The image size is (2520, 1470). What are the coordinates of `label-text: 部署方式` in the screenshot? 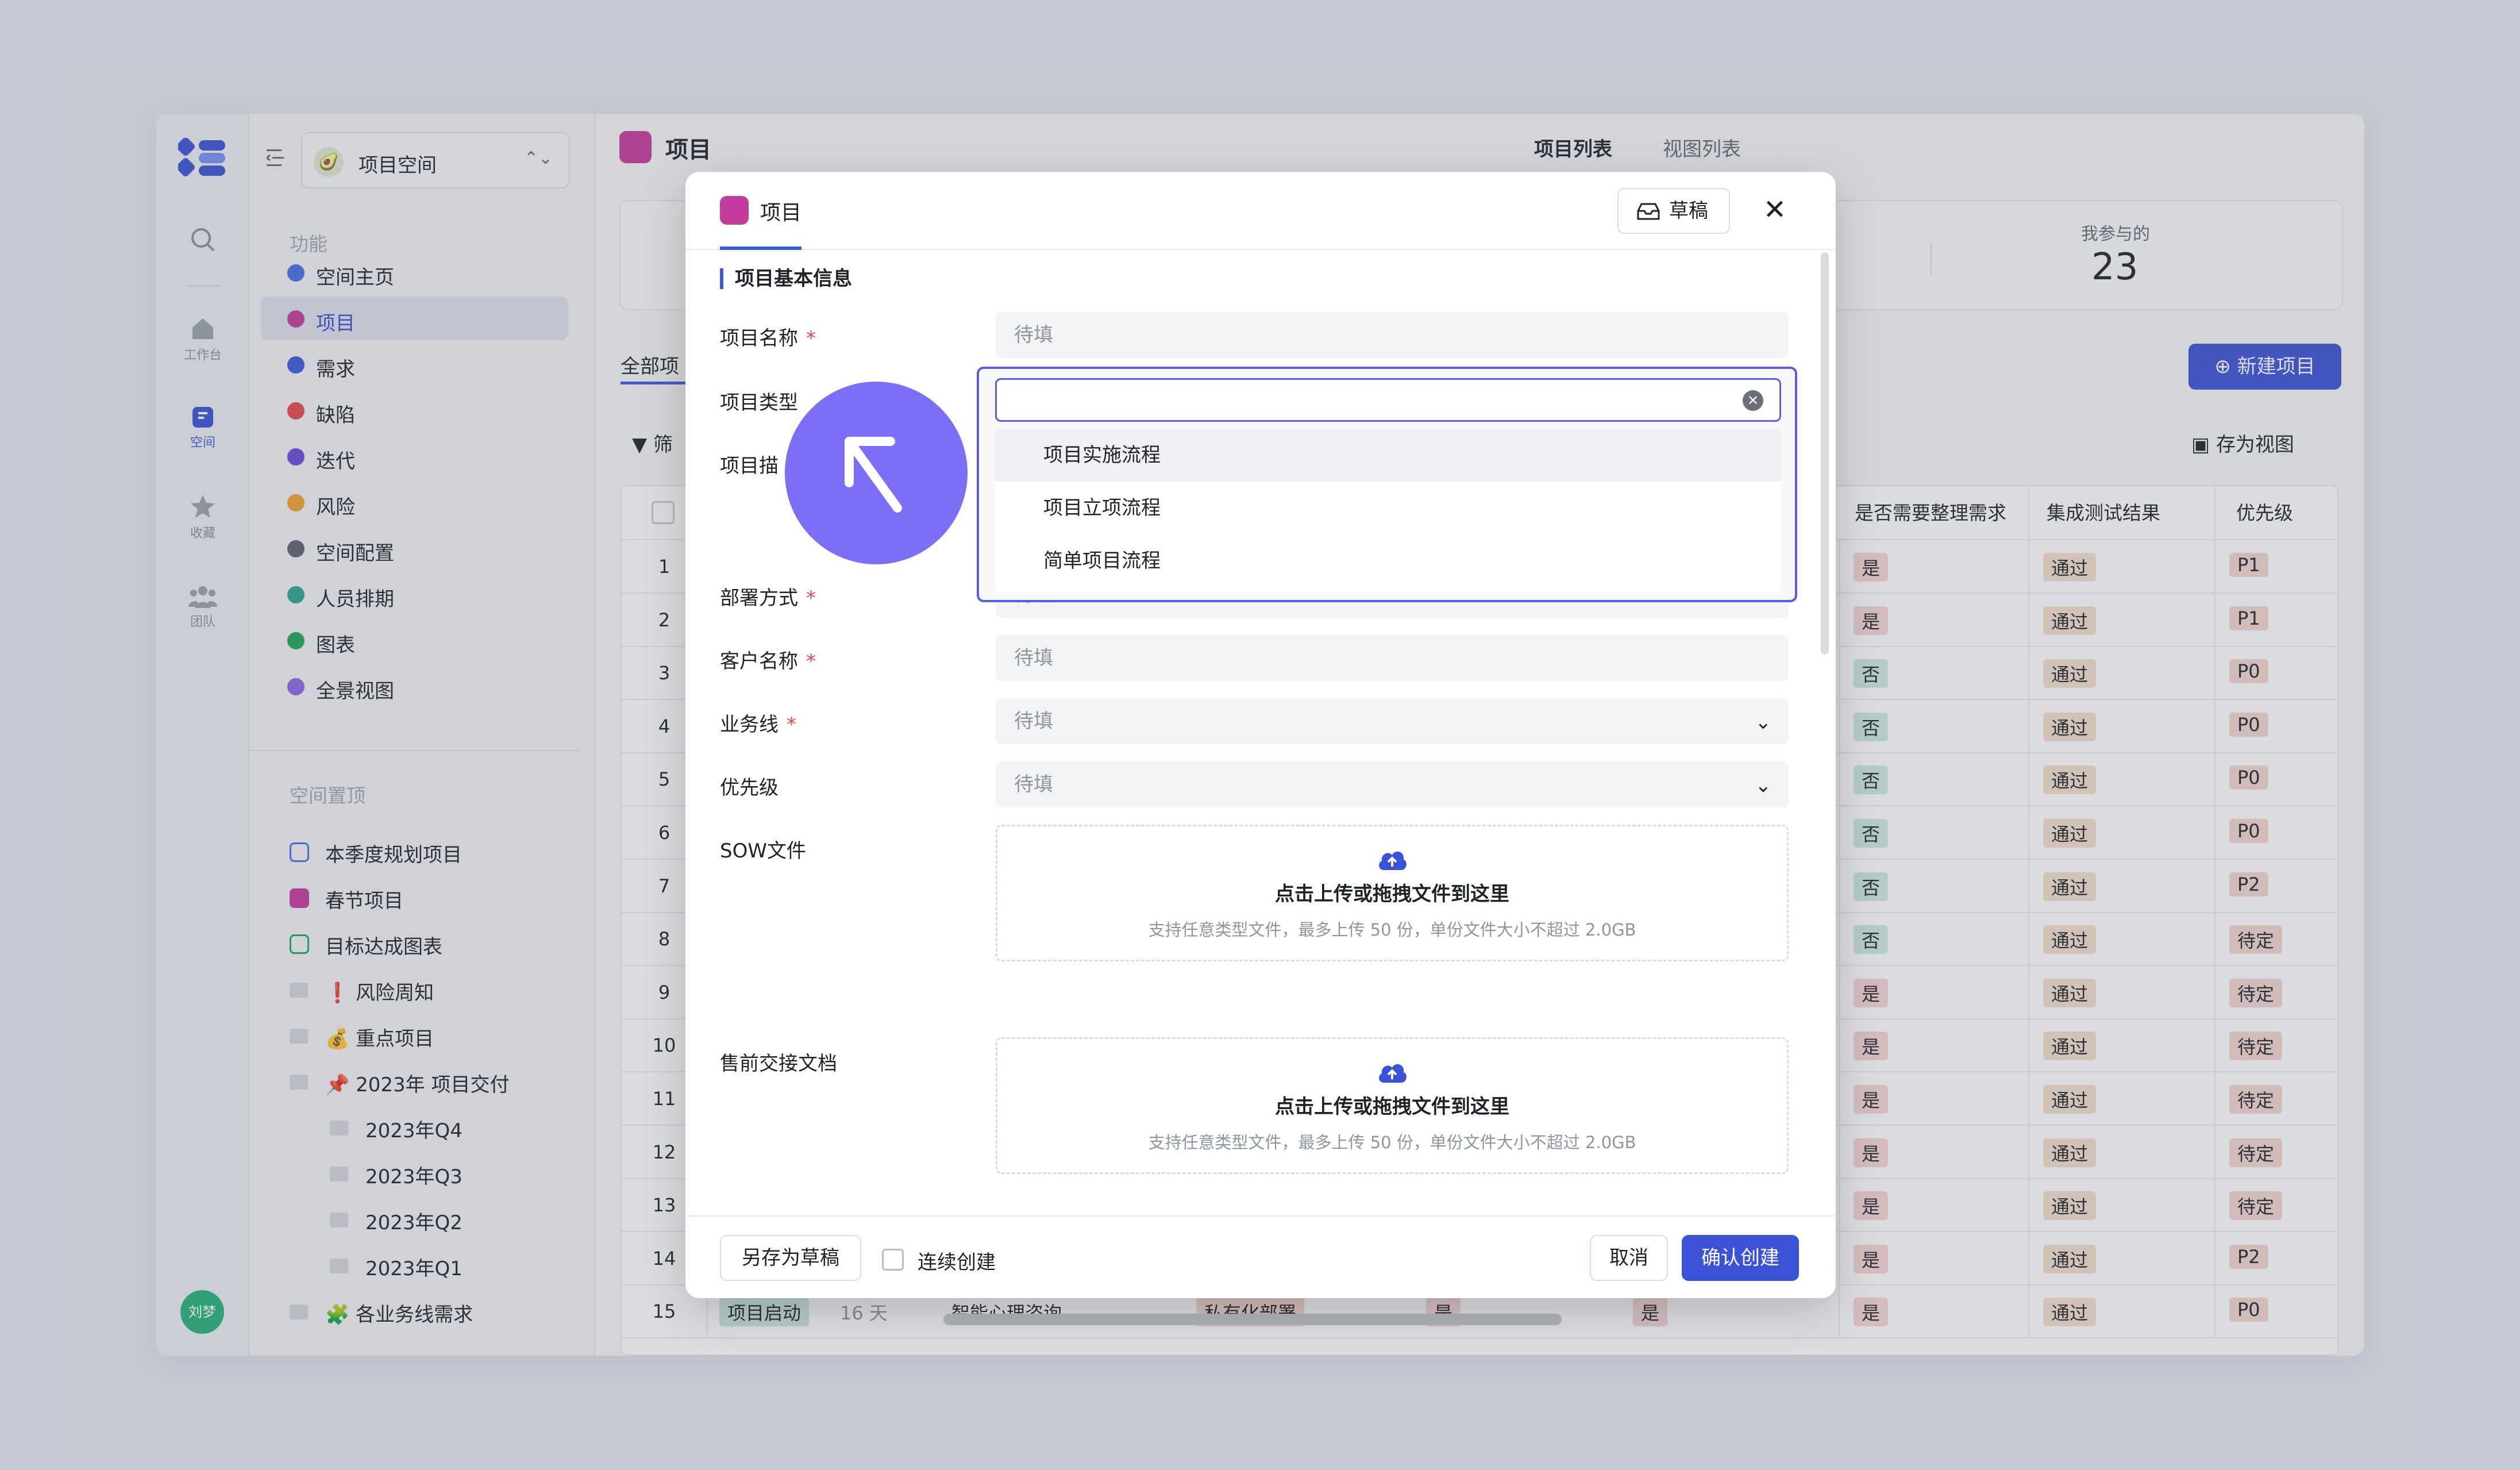 It's located at (759, 598).